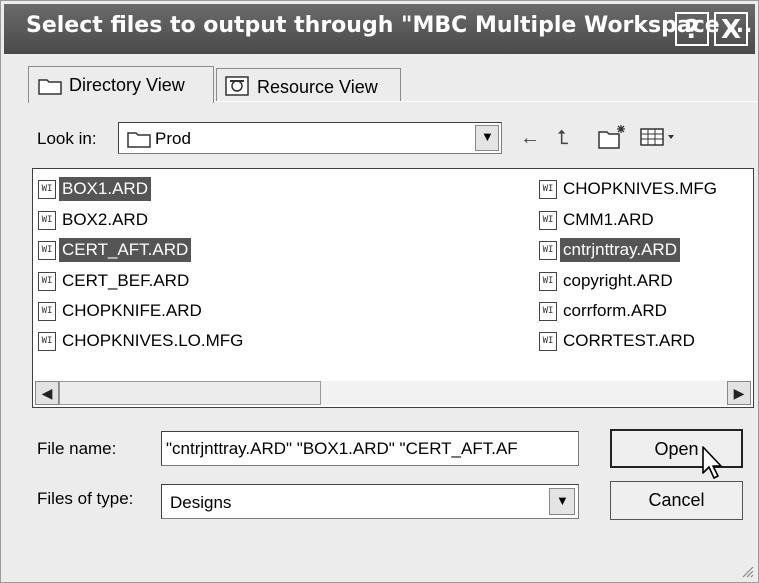 The width and height of the screenshot is (759, 583). What do you see at coordinates (618, 280) in the screenshot?
I see `file-name: copyright.ARD` at bounding box center [618, 280].